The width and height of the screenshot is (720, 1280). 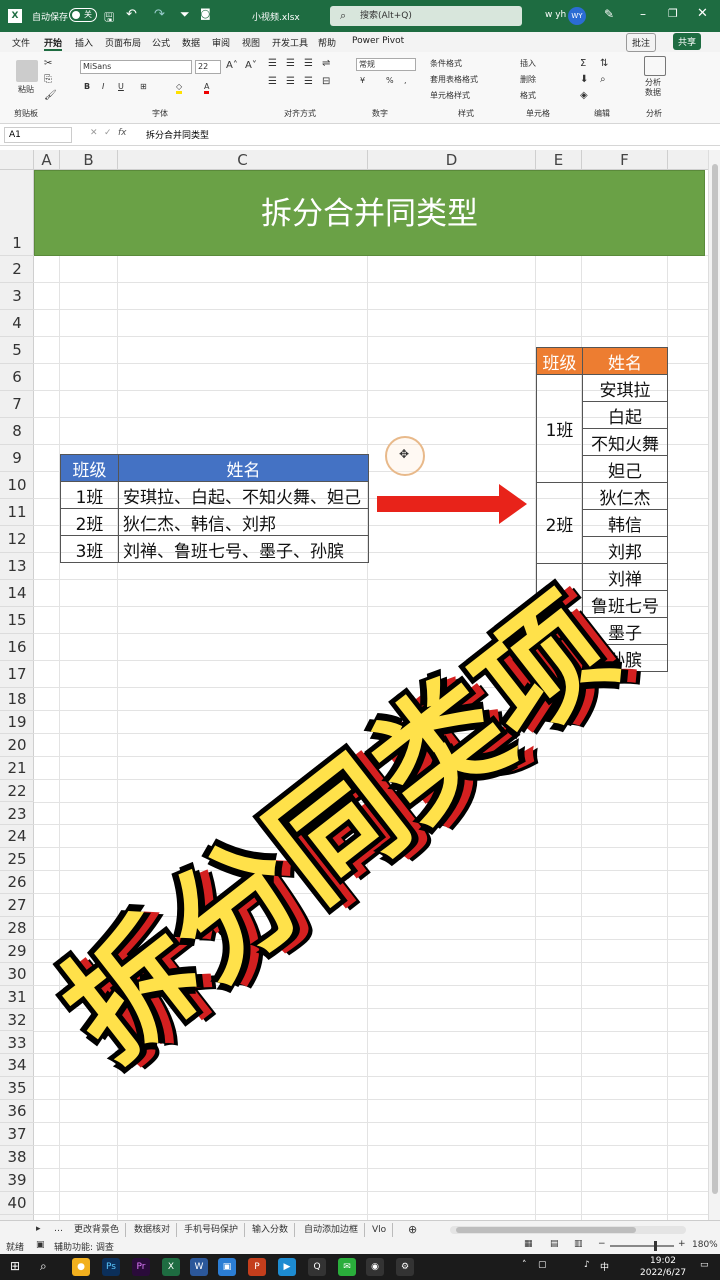 I want to click on row-header: 5, so click(x=17, y=350).